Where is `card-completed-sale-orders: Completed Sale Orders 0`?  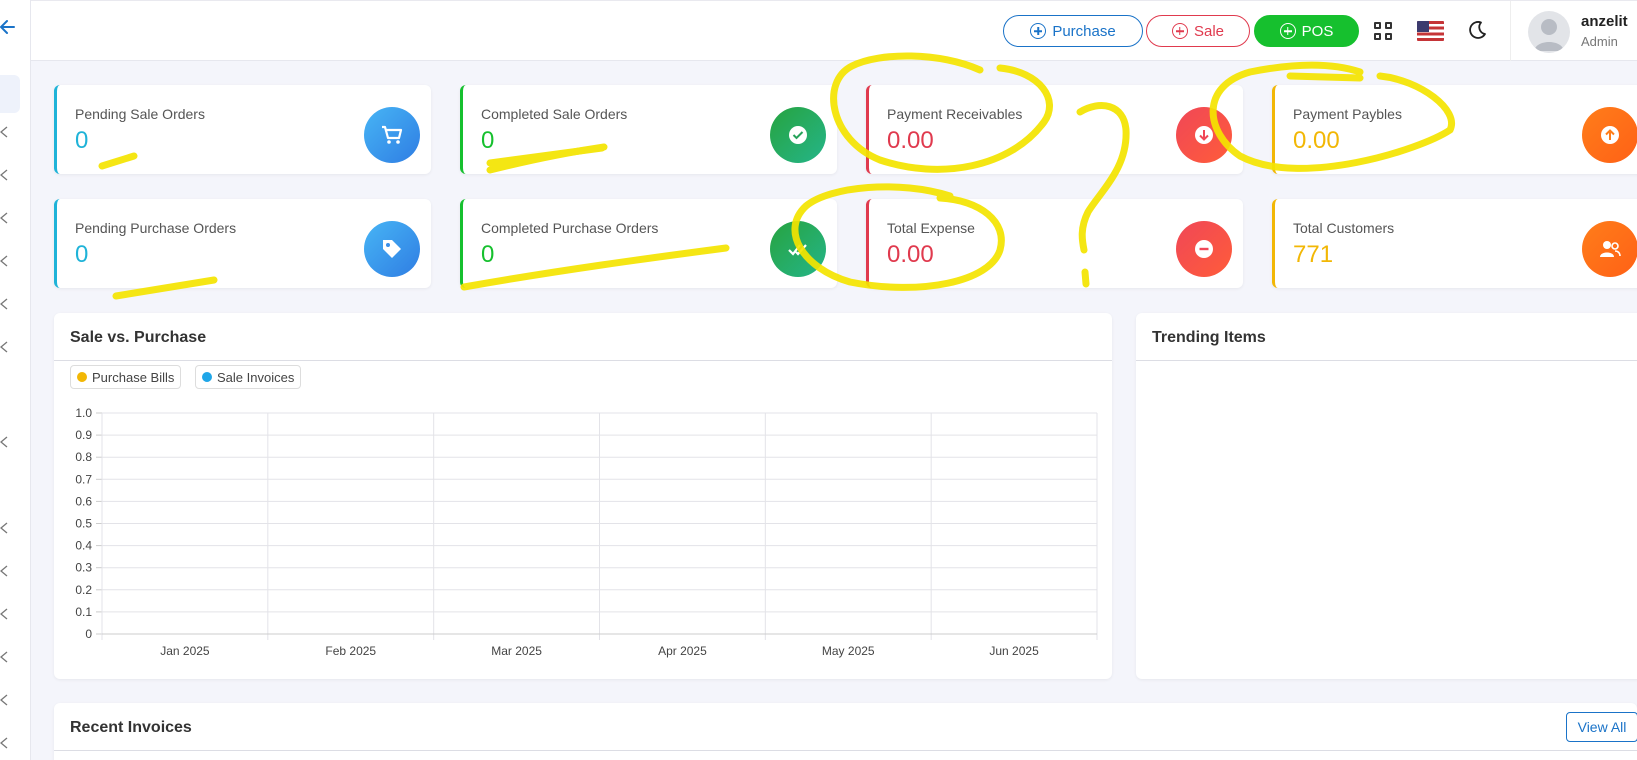
card-completed-sale-orders: Completed Sale Orders 0 is located at coordinates (648, 129).